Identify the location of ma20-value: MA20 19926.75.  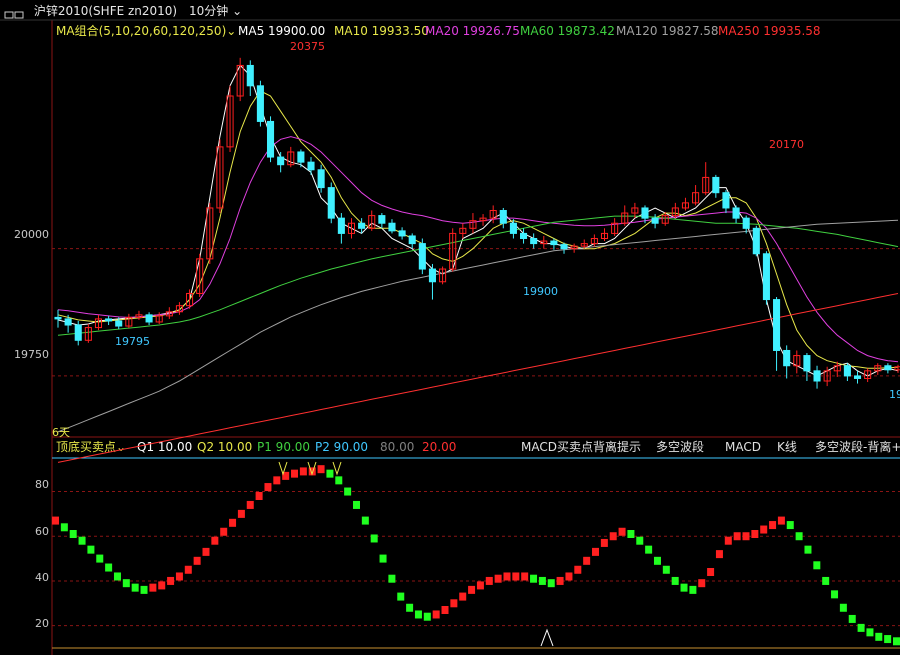
(472, 31).